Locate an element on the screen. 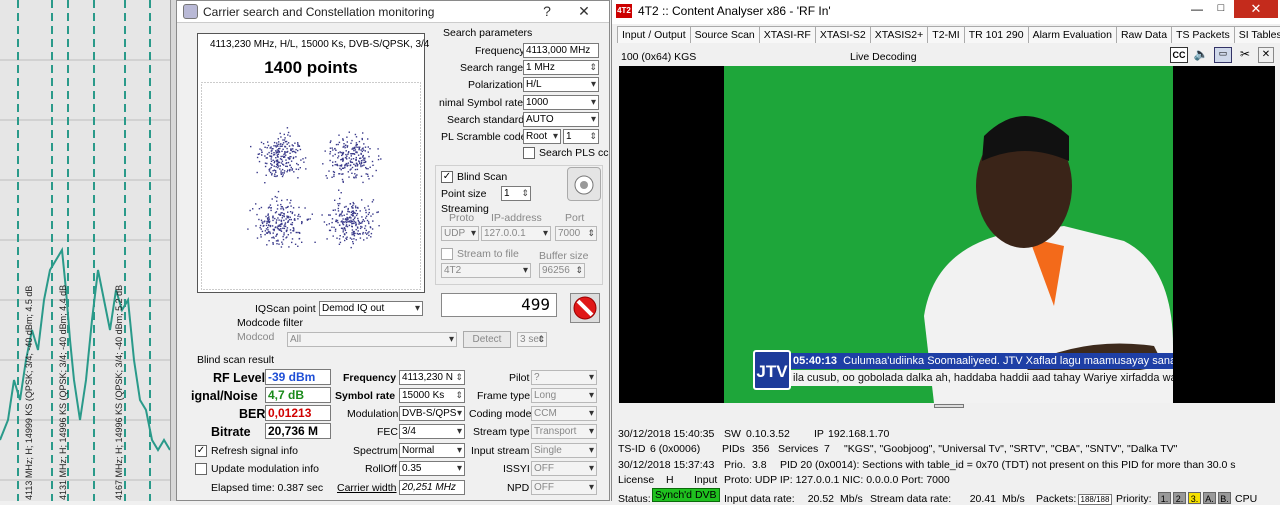 The width and height of the screenshot is (1280, 505). constellation-plot is located at coordinates (311, 186).